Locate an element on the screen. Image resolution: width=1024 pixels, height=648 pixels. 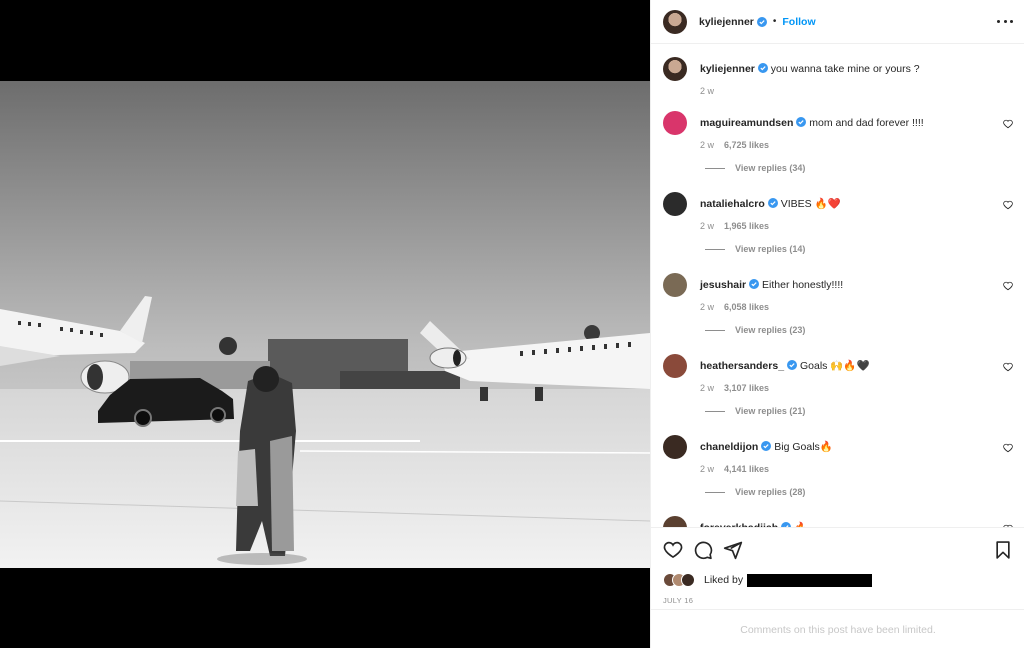
caption-username: kyliejenner is located at coordinates (727, 69).